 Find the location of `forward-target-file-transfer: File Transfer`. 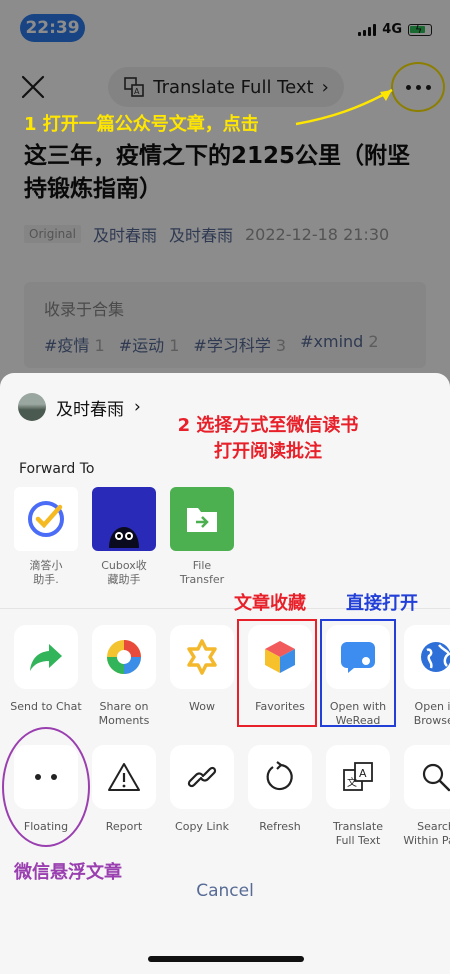

forward-target-file-transfer: File Transfer is located at coordinates (202, 537).